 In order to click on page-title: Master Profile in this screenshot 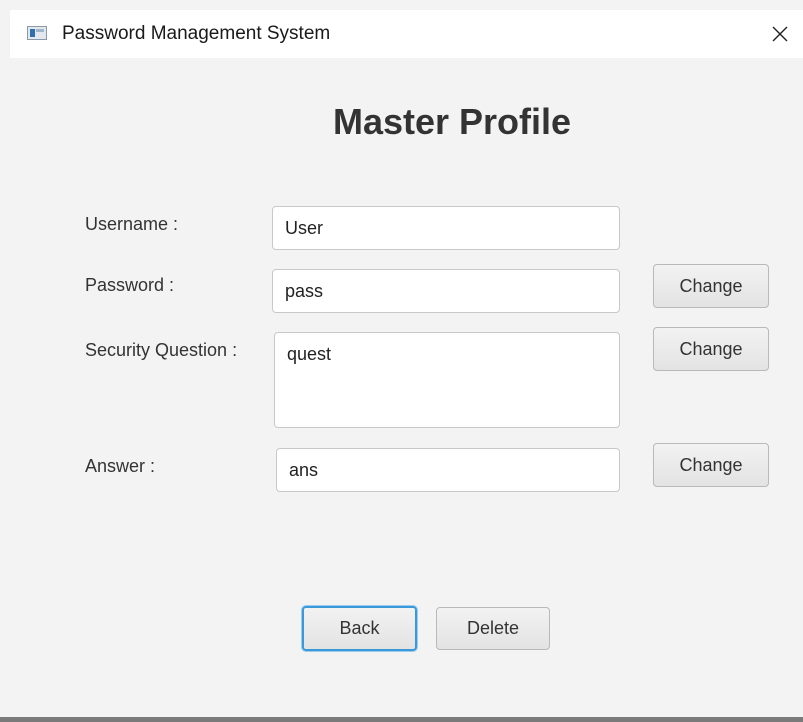, I will do `click(452, 121)`.